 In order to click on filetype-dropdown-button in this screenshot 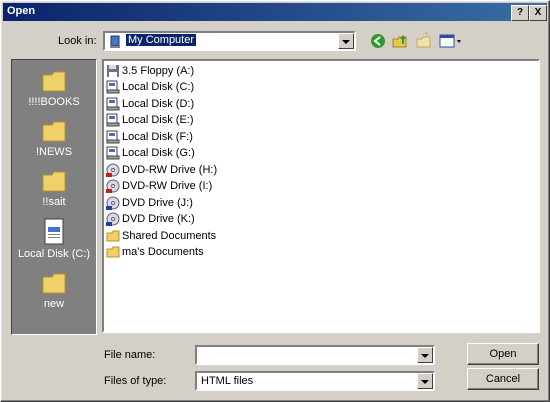, I will do `click(425, 381)`.